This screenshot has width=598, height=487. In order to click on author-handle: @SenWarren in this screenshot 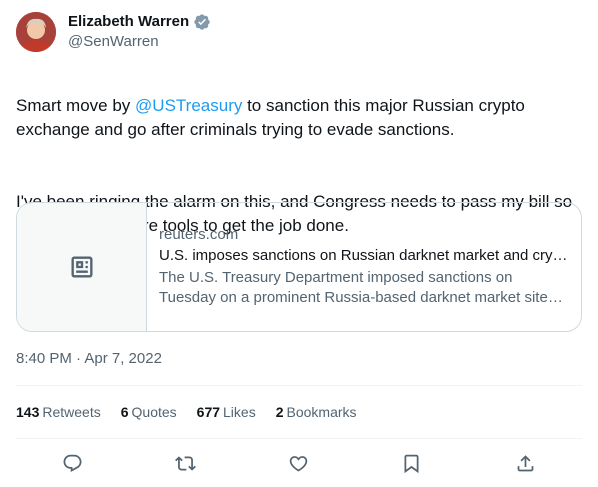, I will do `click(113, 42)`.